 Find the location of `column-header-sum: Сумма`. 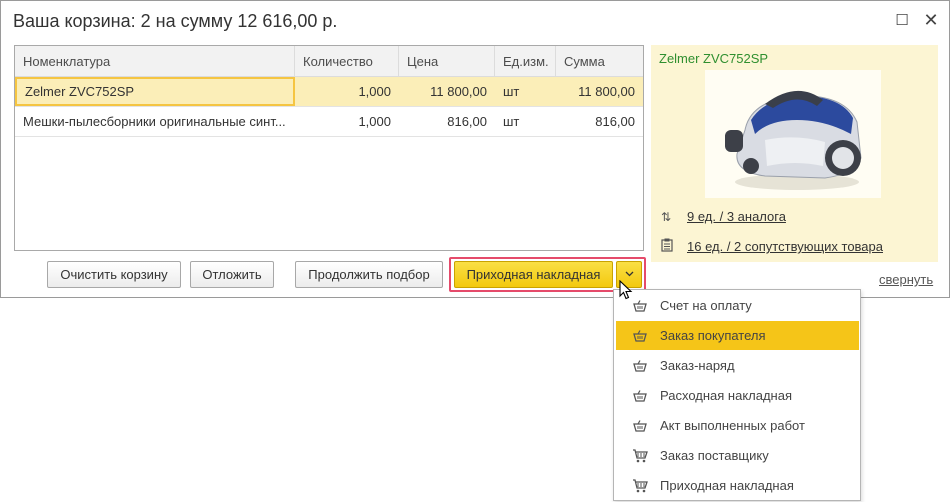

column-header-sum: Сумма is located at coordinates (599, 61).